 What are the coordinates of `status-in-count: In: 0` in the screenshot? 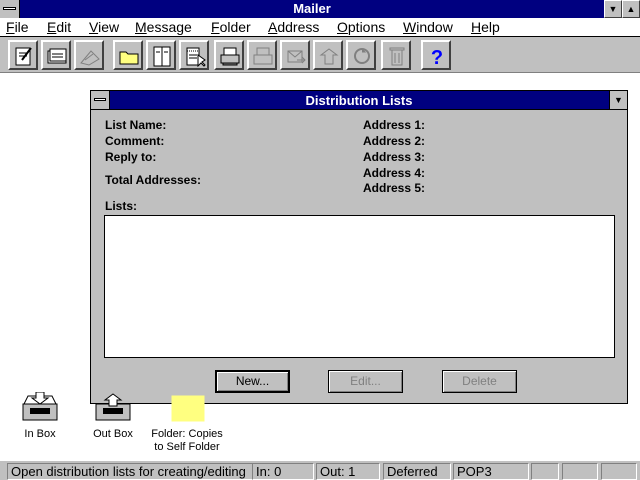 It's located at (283, 471).